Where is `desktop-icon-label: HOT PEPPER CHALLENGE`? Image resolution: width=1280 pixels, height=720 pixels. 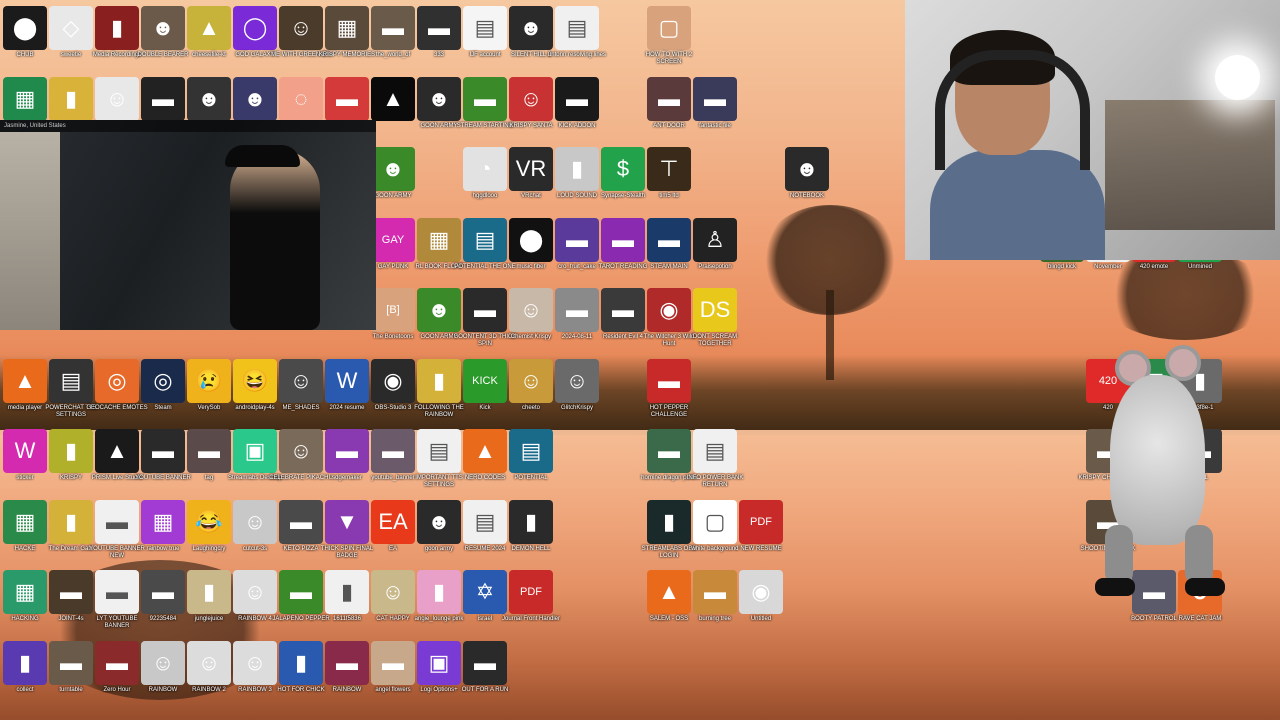
desktop-icon-label: HOT PEPPER CHALLENGE is located at coordinates (669, 411).